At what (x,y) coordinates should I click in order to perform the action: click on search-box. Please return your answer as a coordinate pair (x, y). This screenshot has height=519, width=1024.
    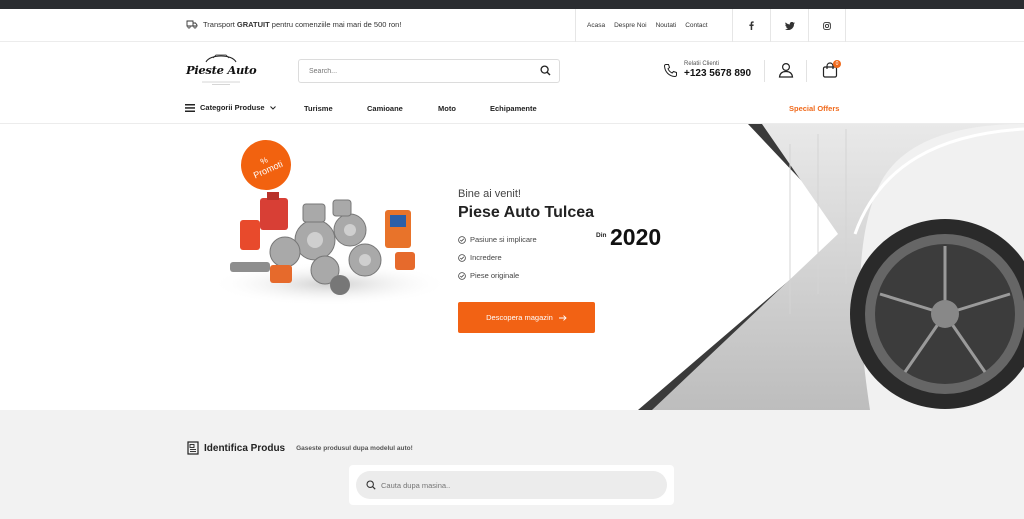
    Looking at the image, I should click on (429, 71).